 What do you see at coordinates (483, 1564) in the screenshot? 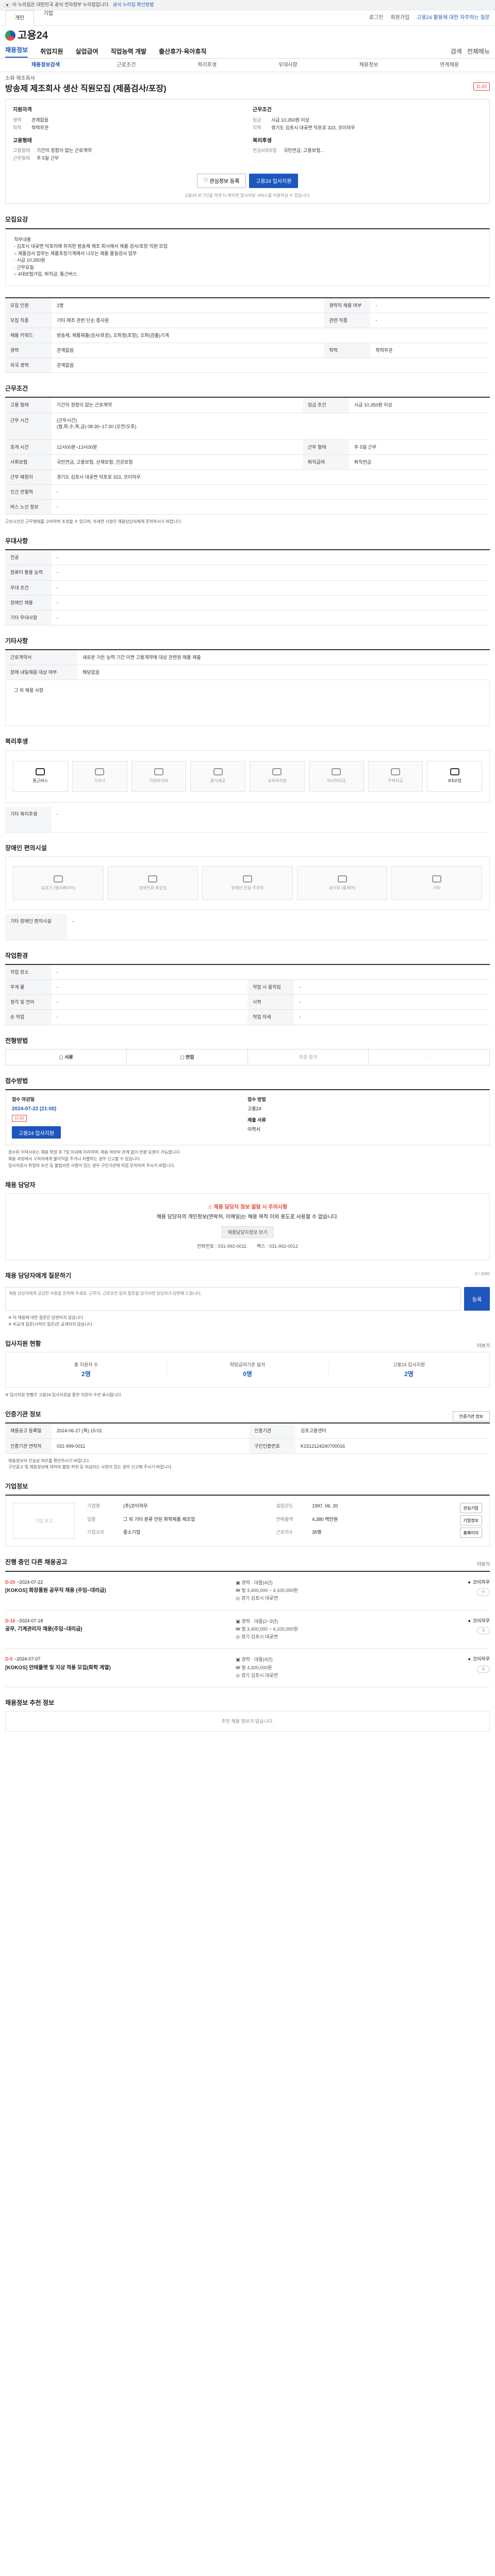
I see `other-posts-more-link: 더보기` at bounding box center [483, 1564].